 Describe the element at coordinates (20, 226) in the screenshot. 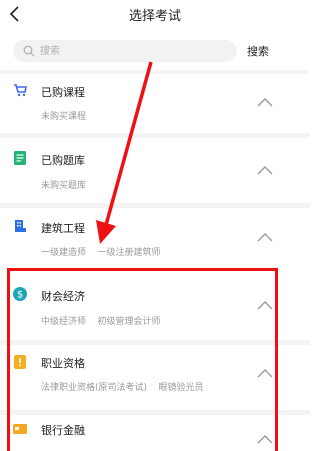

I see `building-icon` at that location.